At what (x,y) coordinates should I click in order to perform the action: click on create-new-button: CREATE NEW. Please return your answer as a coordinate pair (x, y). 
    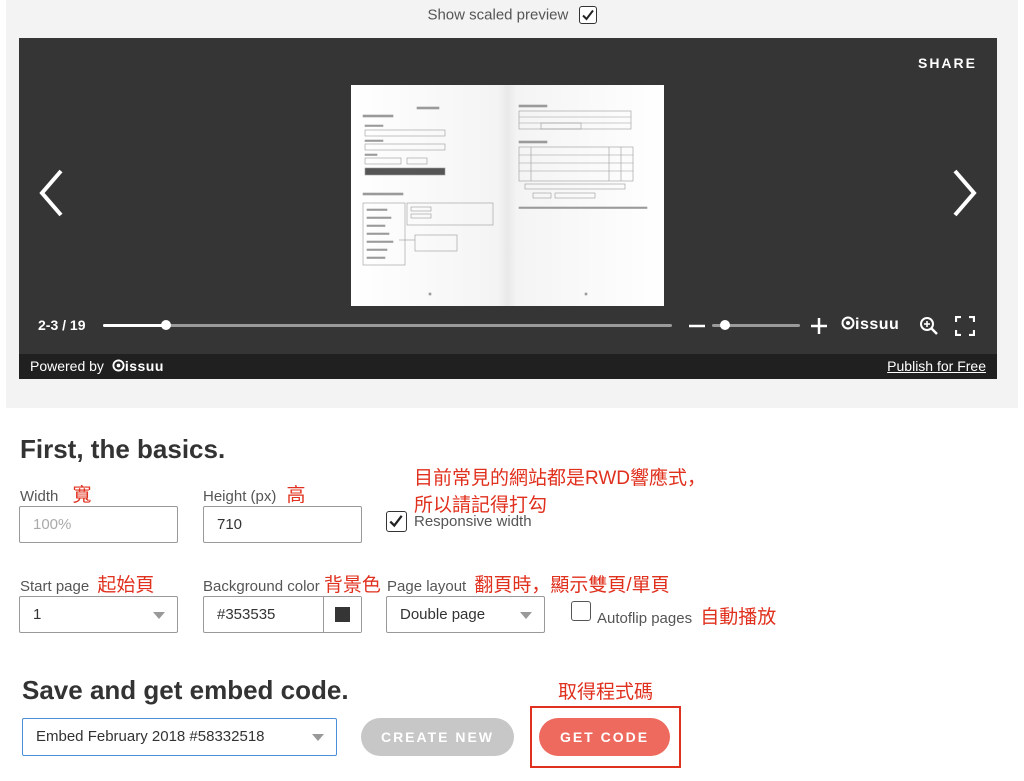
    Looking at the image, I should click on (437, 737).